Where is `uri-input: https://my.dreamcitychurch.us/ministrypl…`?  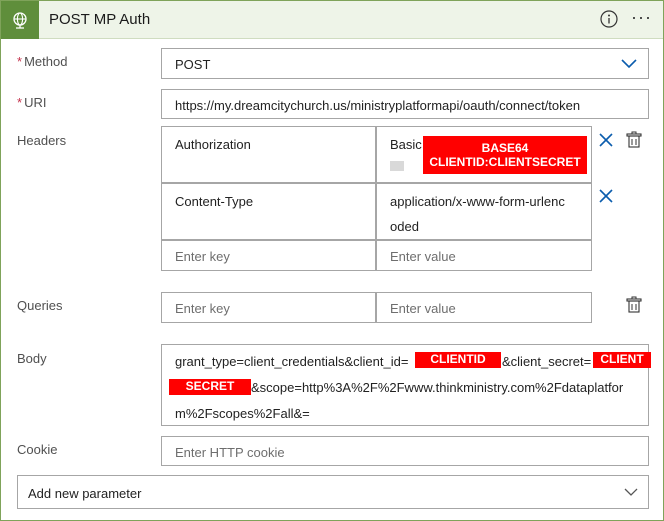 uri-input: https://my.dreamcitychurch.us/ministrypl… is located at coordinates (405, 104).